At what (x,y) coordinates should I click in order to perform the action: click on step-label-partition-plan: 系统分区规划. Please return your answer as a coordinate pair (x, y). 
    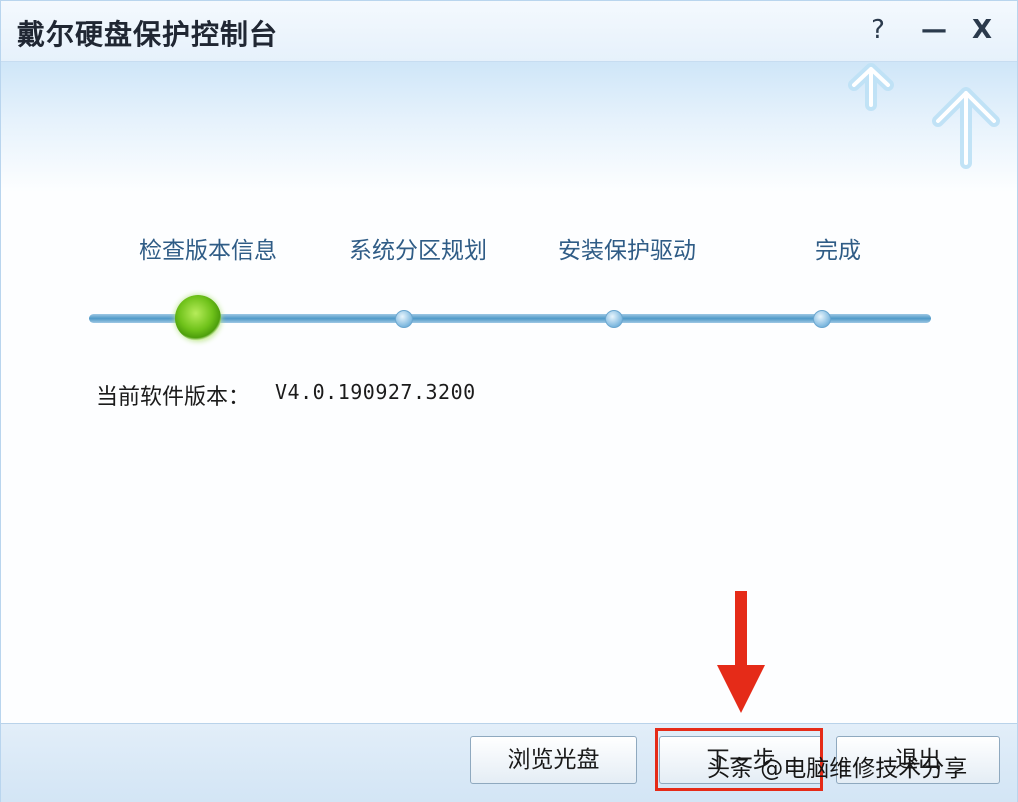
    Looking at the image, I should click on (418, 251).